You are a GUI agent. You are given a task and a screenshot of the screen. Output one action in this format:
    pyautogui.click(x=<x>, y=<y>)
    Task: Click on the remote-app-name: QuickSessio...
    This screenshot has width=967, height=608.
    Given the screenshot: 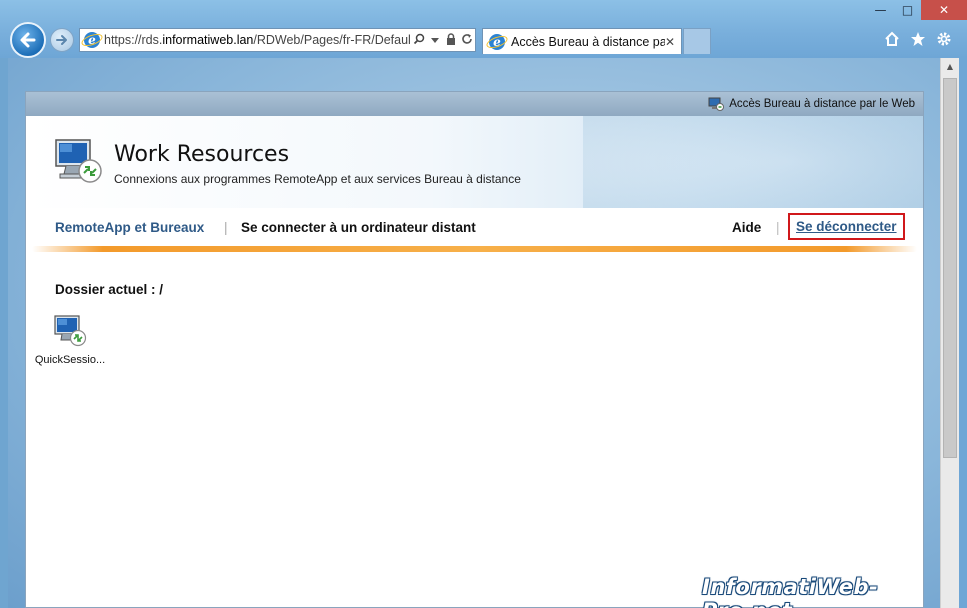 What is the action you would take?
    pyautogui.click(x=70, y=360)
    